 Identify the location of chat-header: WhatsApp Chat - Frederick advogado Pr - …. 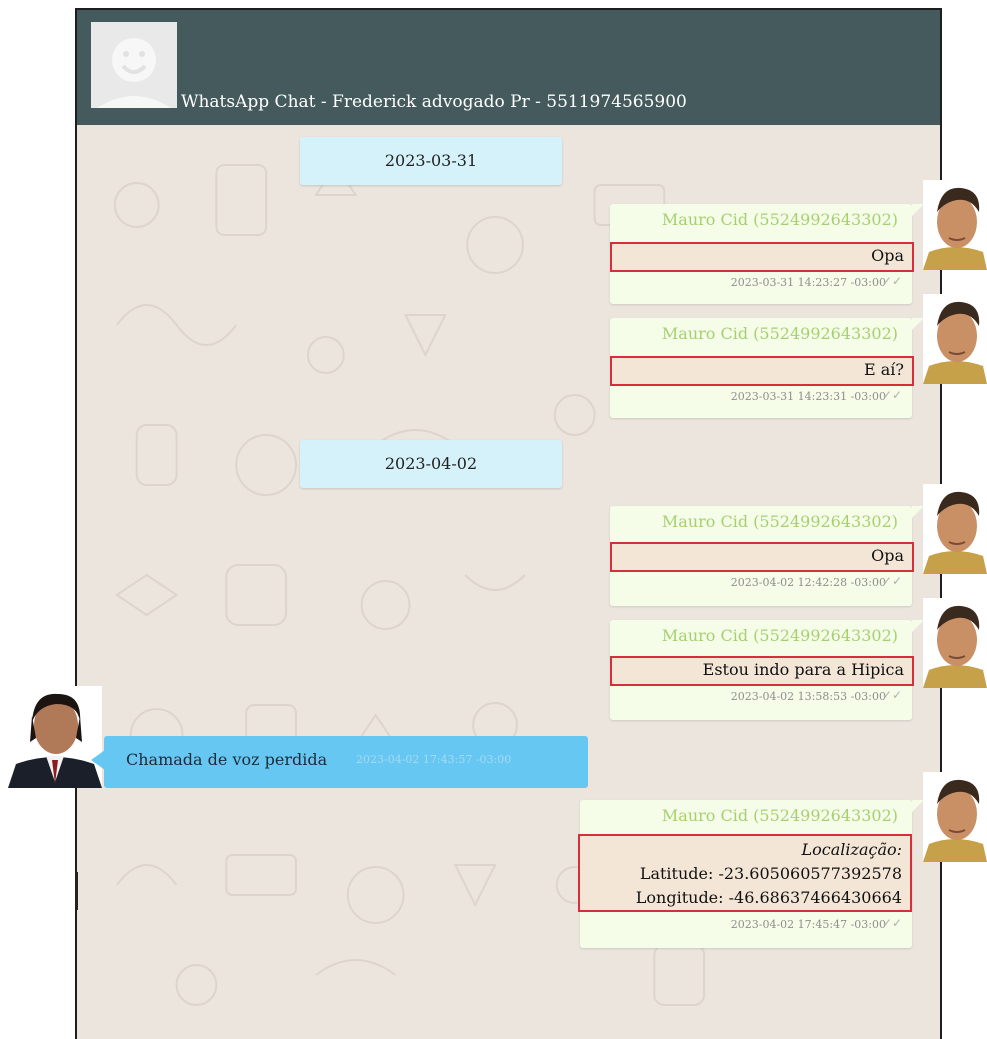
(508, 67).